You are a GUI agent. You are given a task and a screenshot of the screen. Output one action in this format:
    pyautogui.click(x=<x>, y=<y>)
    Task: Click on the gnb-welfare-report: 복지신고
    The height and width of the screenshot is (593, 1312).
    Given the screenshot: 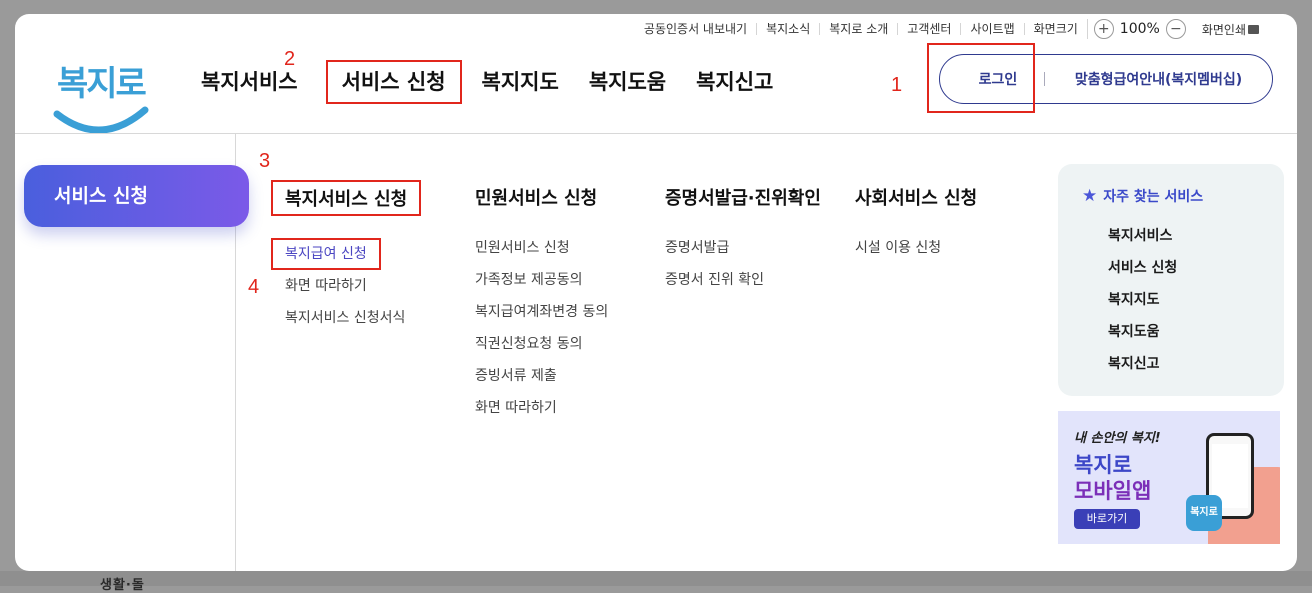 What is the action you would take?
    pyautogui.click(x=734, y=82)
    